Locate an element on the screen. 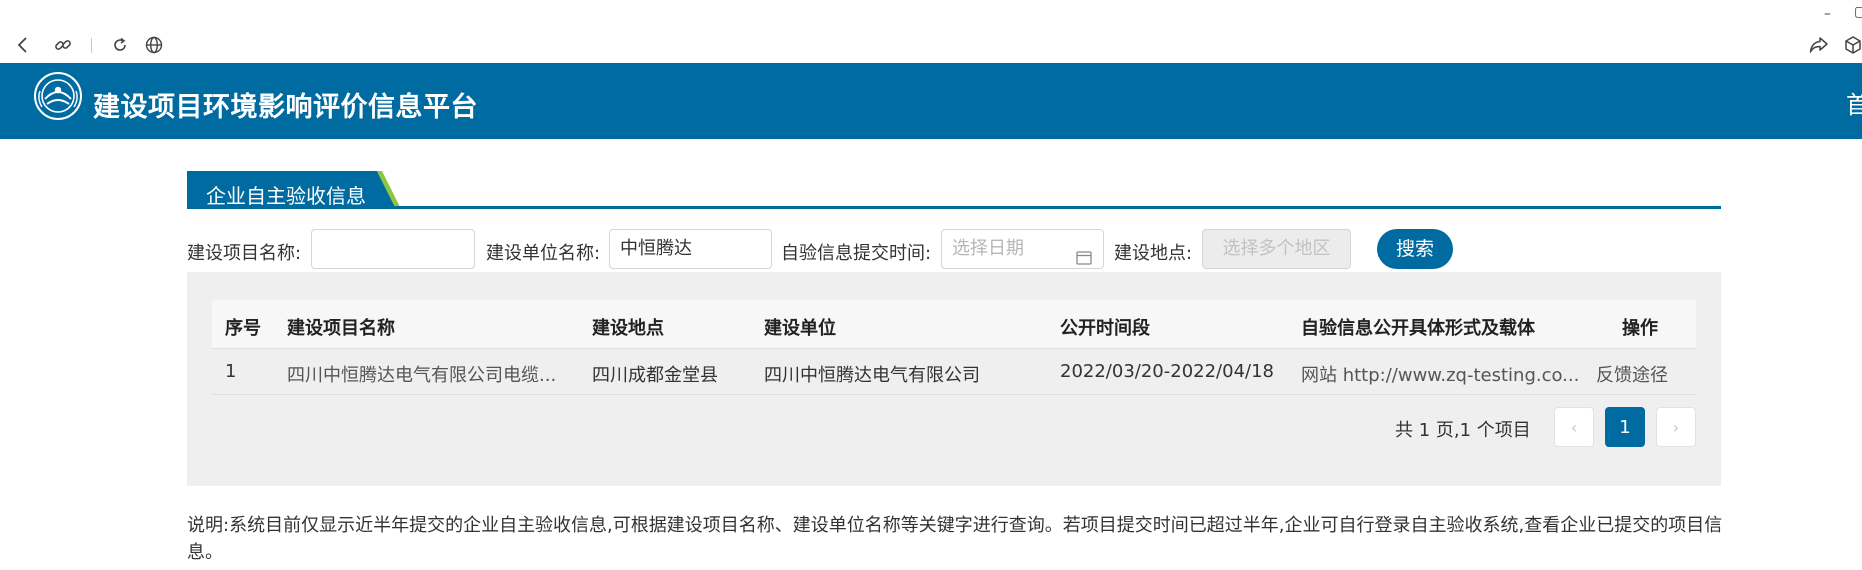  col-header-project: 建设项目名称 is located at coordinates (341, 328).